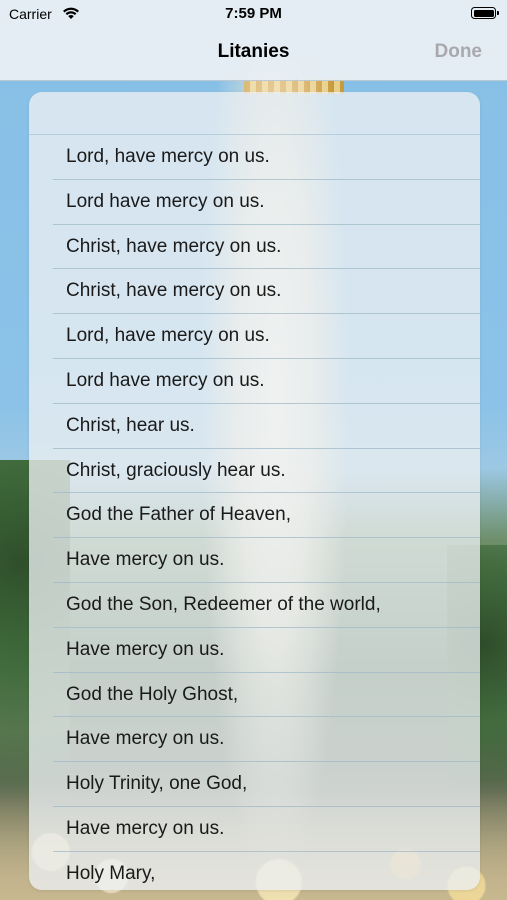 The image size is (507, 900). I want to click on navigation-bar: Litanies Done, so click(253, 54).